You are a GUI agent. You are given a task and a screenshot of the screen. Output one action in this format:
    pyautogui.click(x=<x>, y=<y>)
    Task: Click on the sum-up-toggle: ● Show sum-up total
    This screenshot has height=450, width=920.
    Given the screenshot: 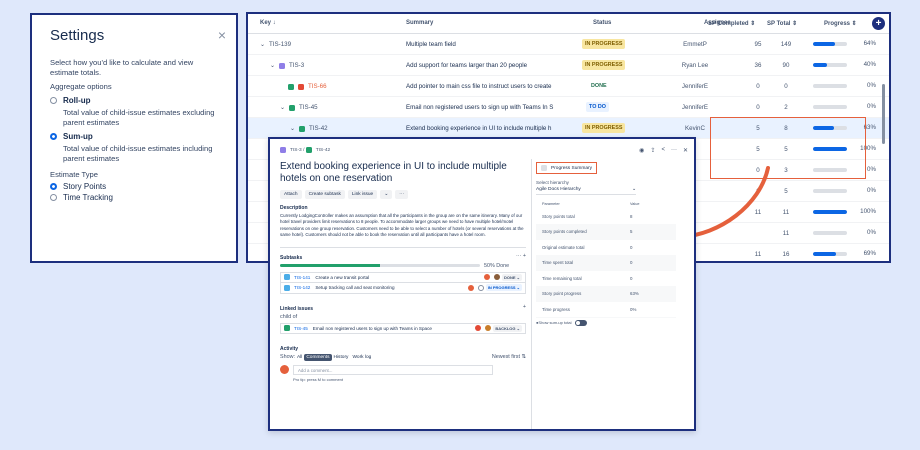 What is the action you would take?
    pyautogui.click(x=612, y=322)
    